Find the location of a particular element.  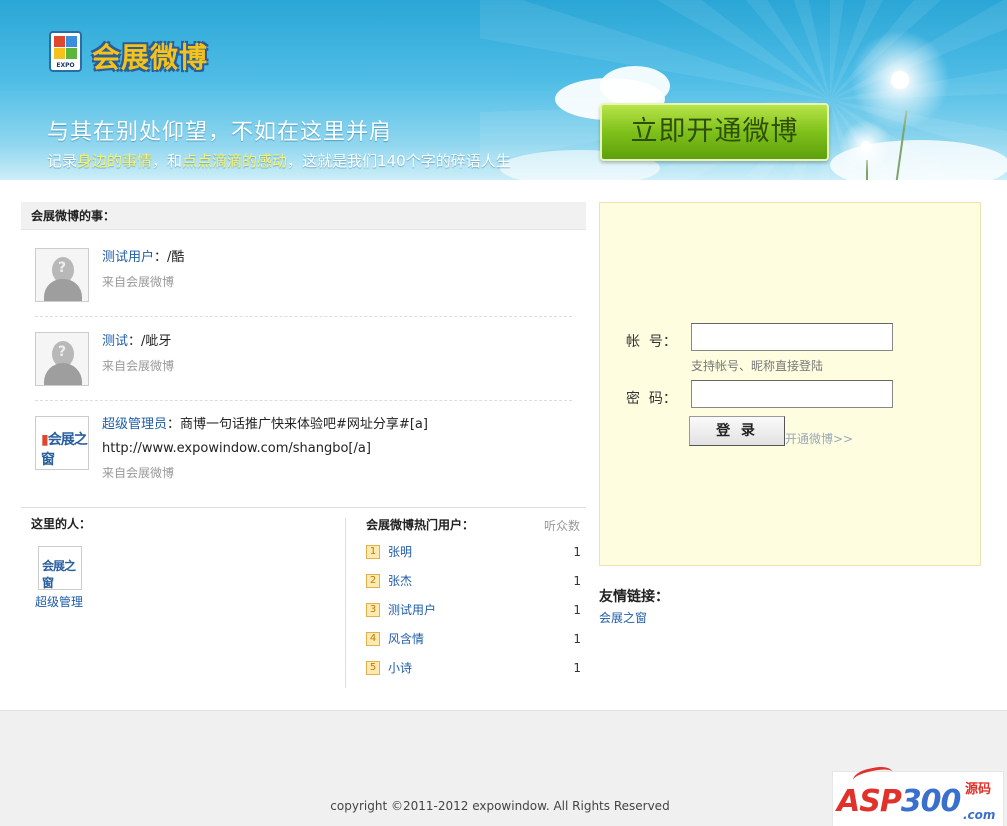

avatar: ▮会展之窗 is located at coordinates (62, 443).